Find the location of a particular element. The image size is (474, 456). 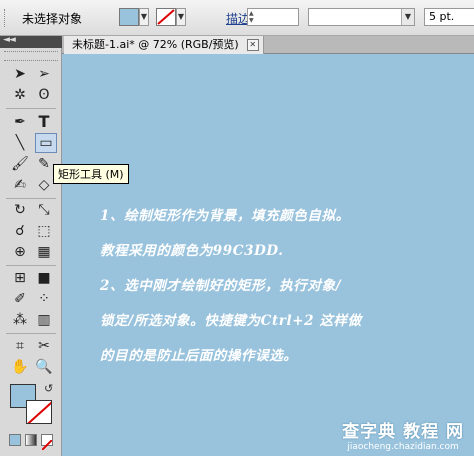

eraser-tool-icon: ◇ is located at coordinates (44, 185).